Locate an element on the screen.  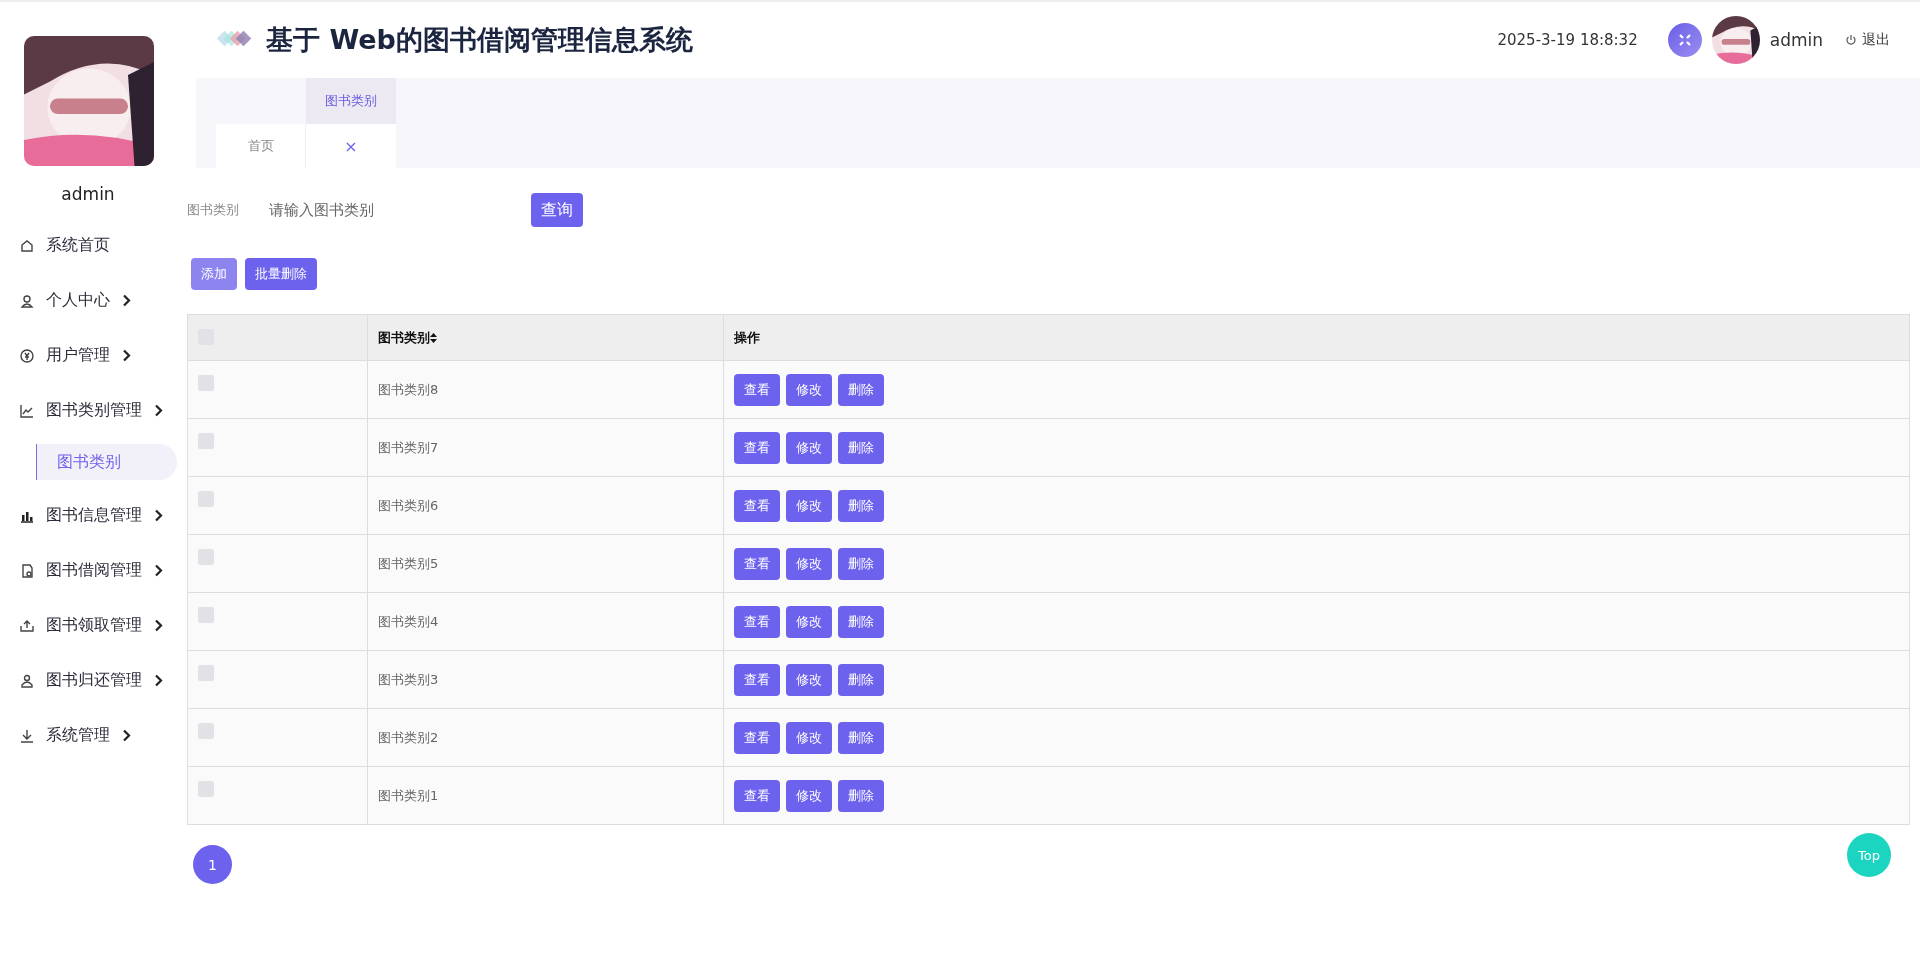
search-button: 查询 is located at coordinates (557, 210).